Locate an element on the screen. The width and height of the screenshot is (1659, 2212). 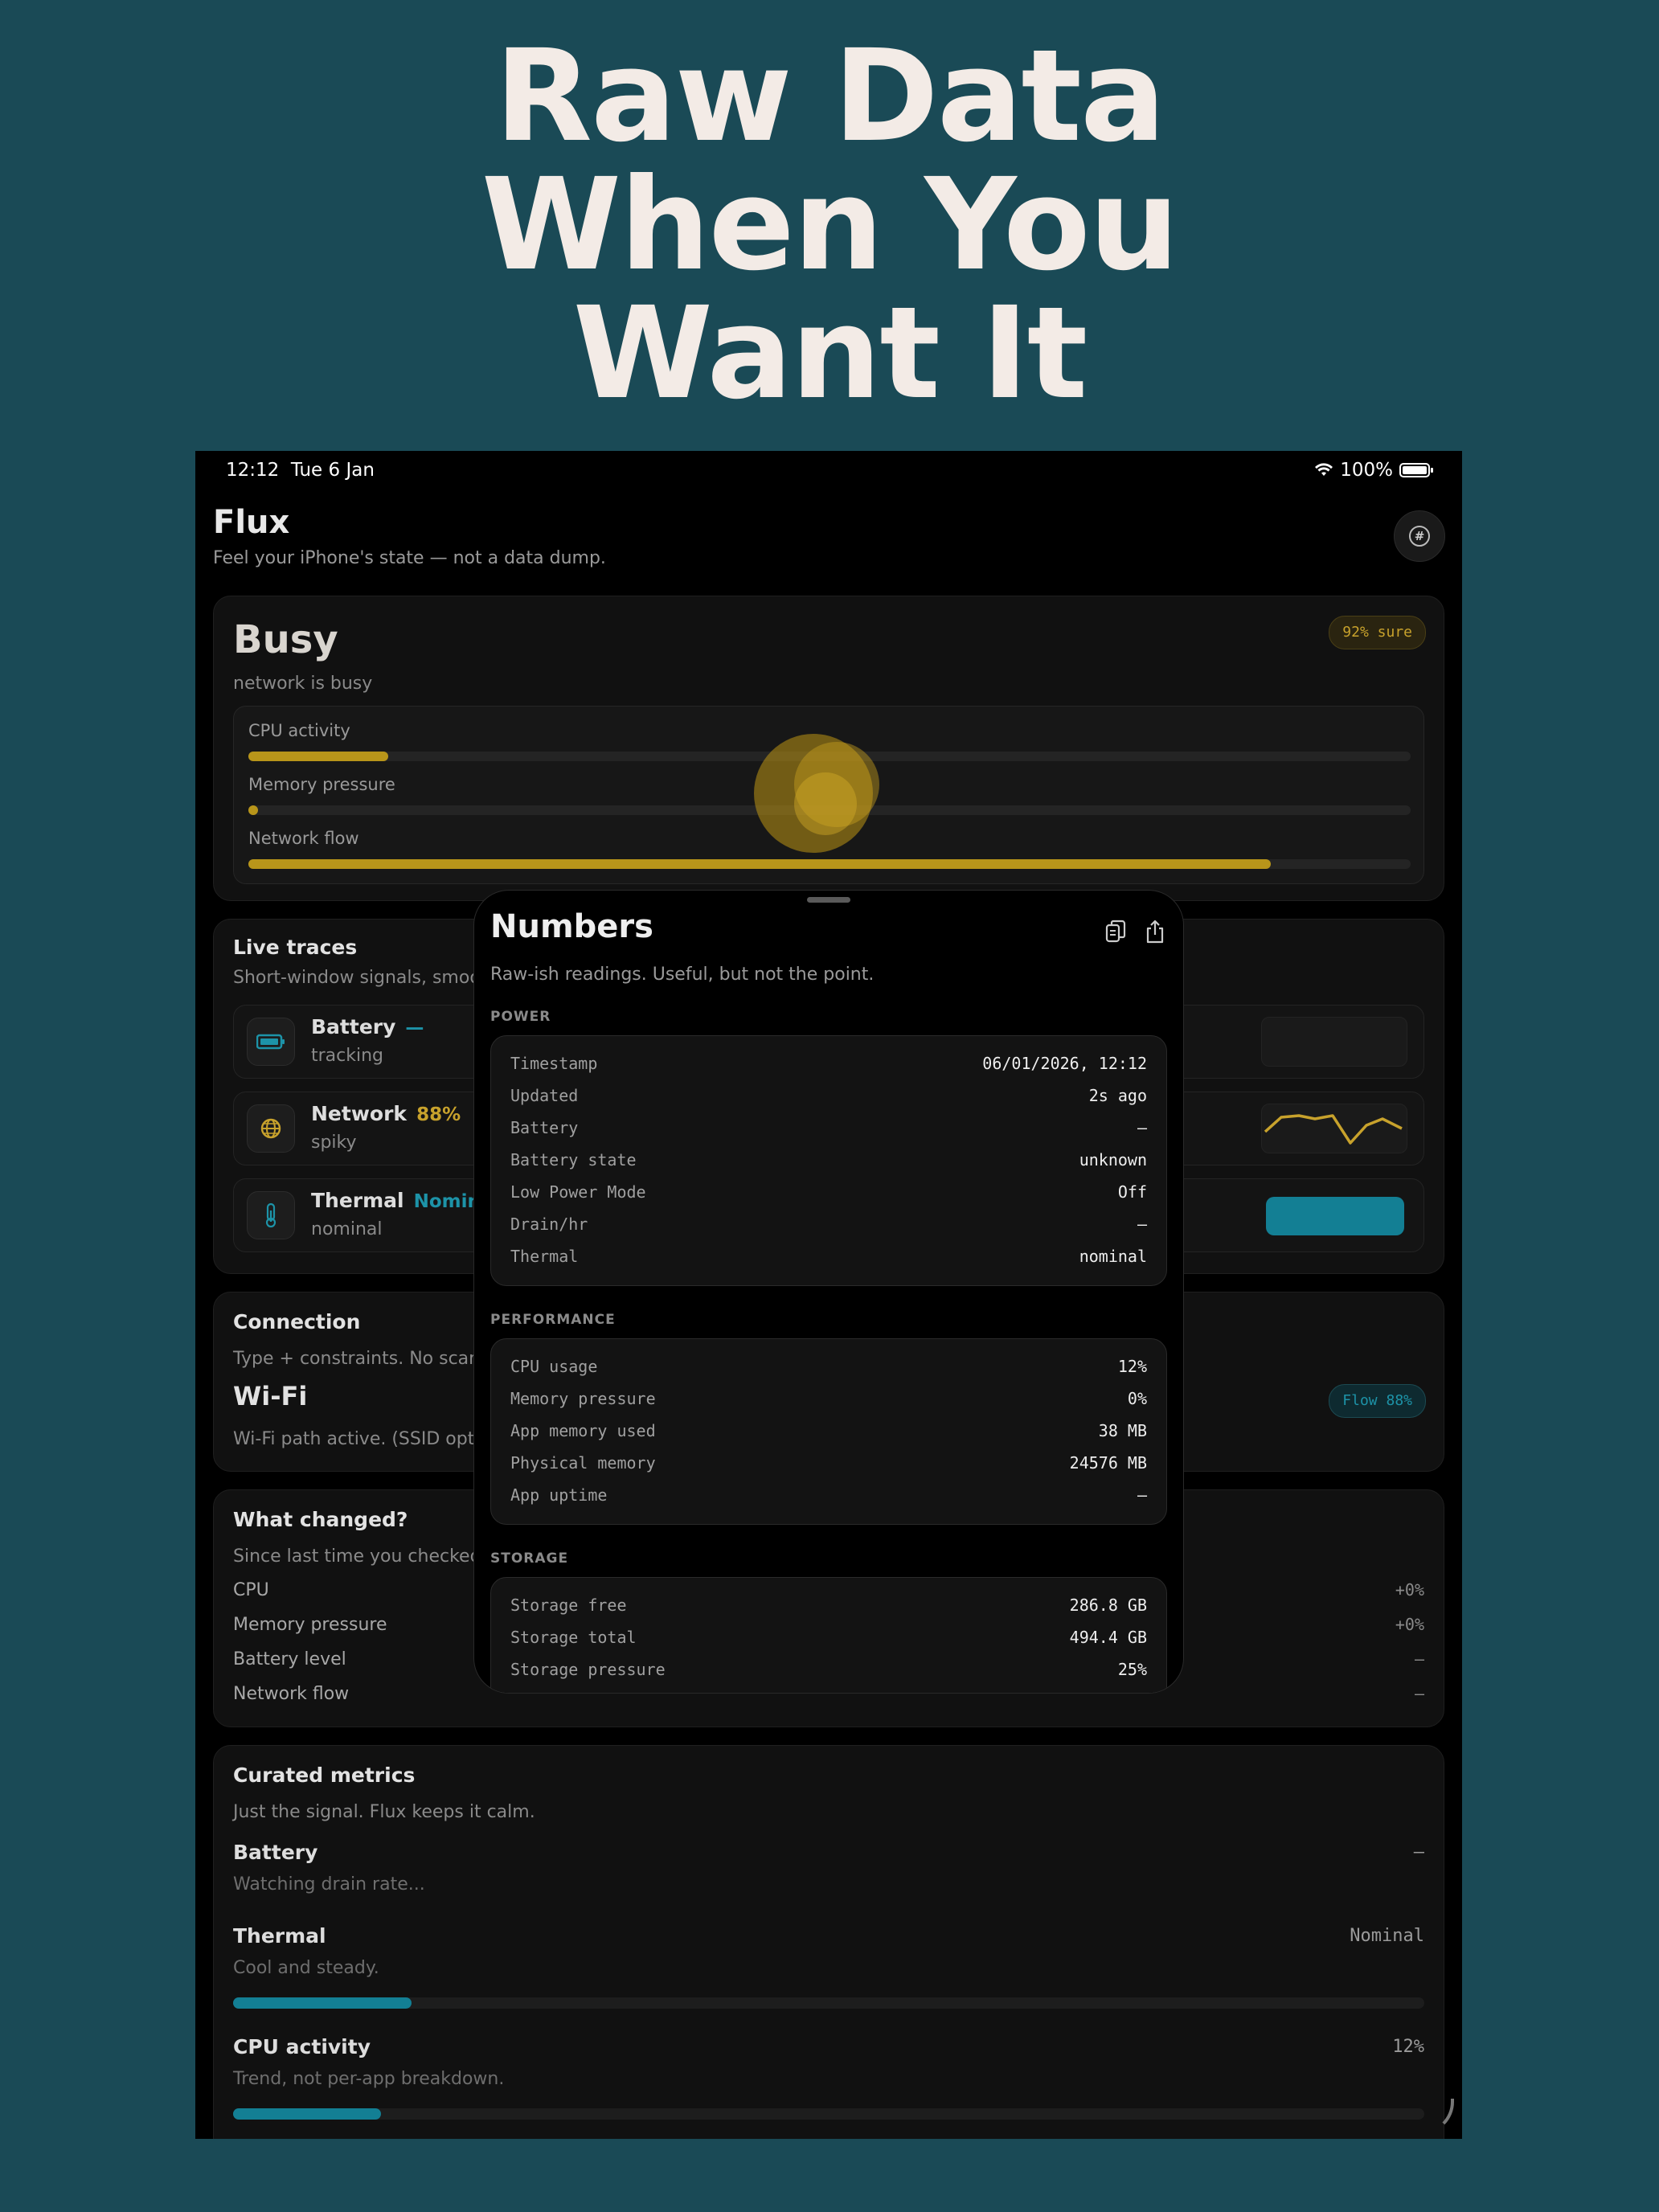
metric-value: — is located at coordinates (1418, 1852).